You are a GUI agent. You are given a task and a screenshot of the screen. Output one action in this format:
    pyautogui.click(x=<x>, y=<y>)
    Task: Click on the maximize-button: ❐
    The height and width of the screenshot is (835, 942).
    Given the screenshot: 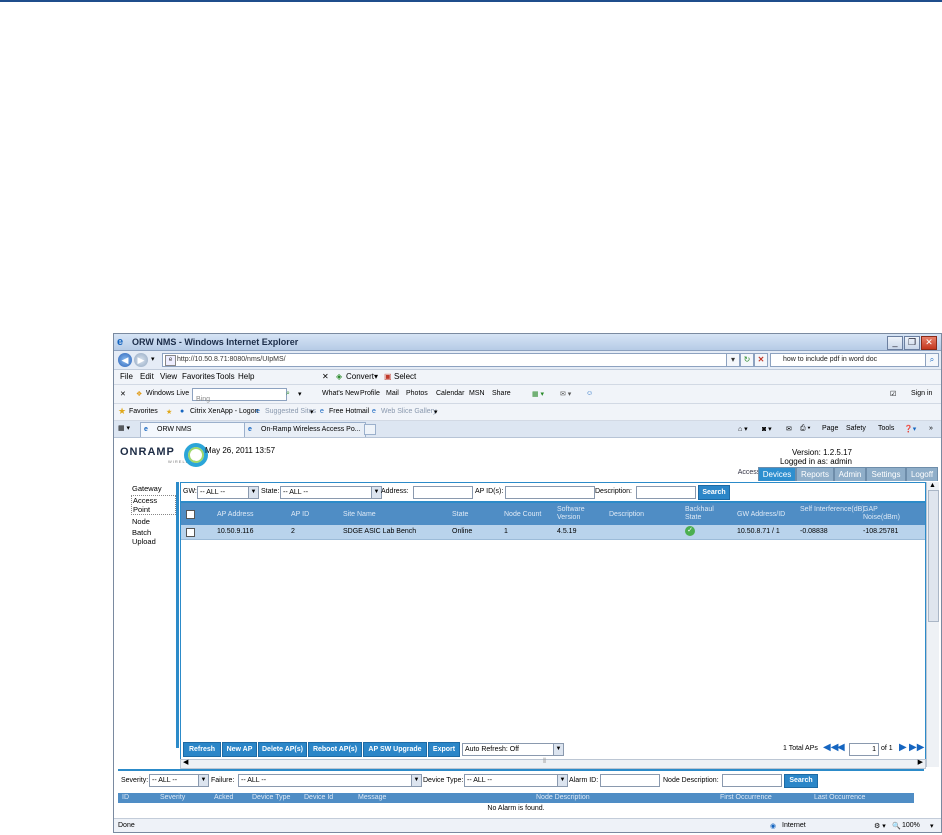 What is the action you would take?
    pyautogui.click(x=912, y=343)
    